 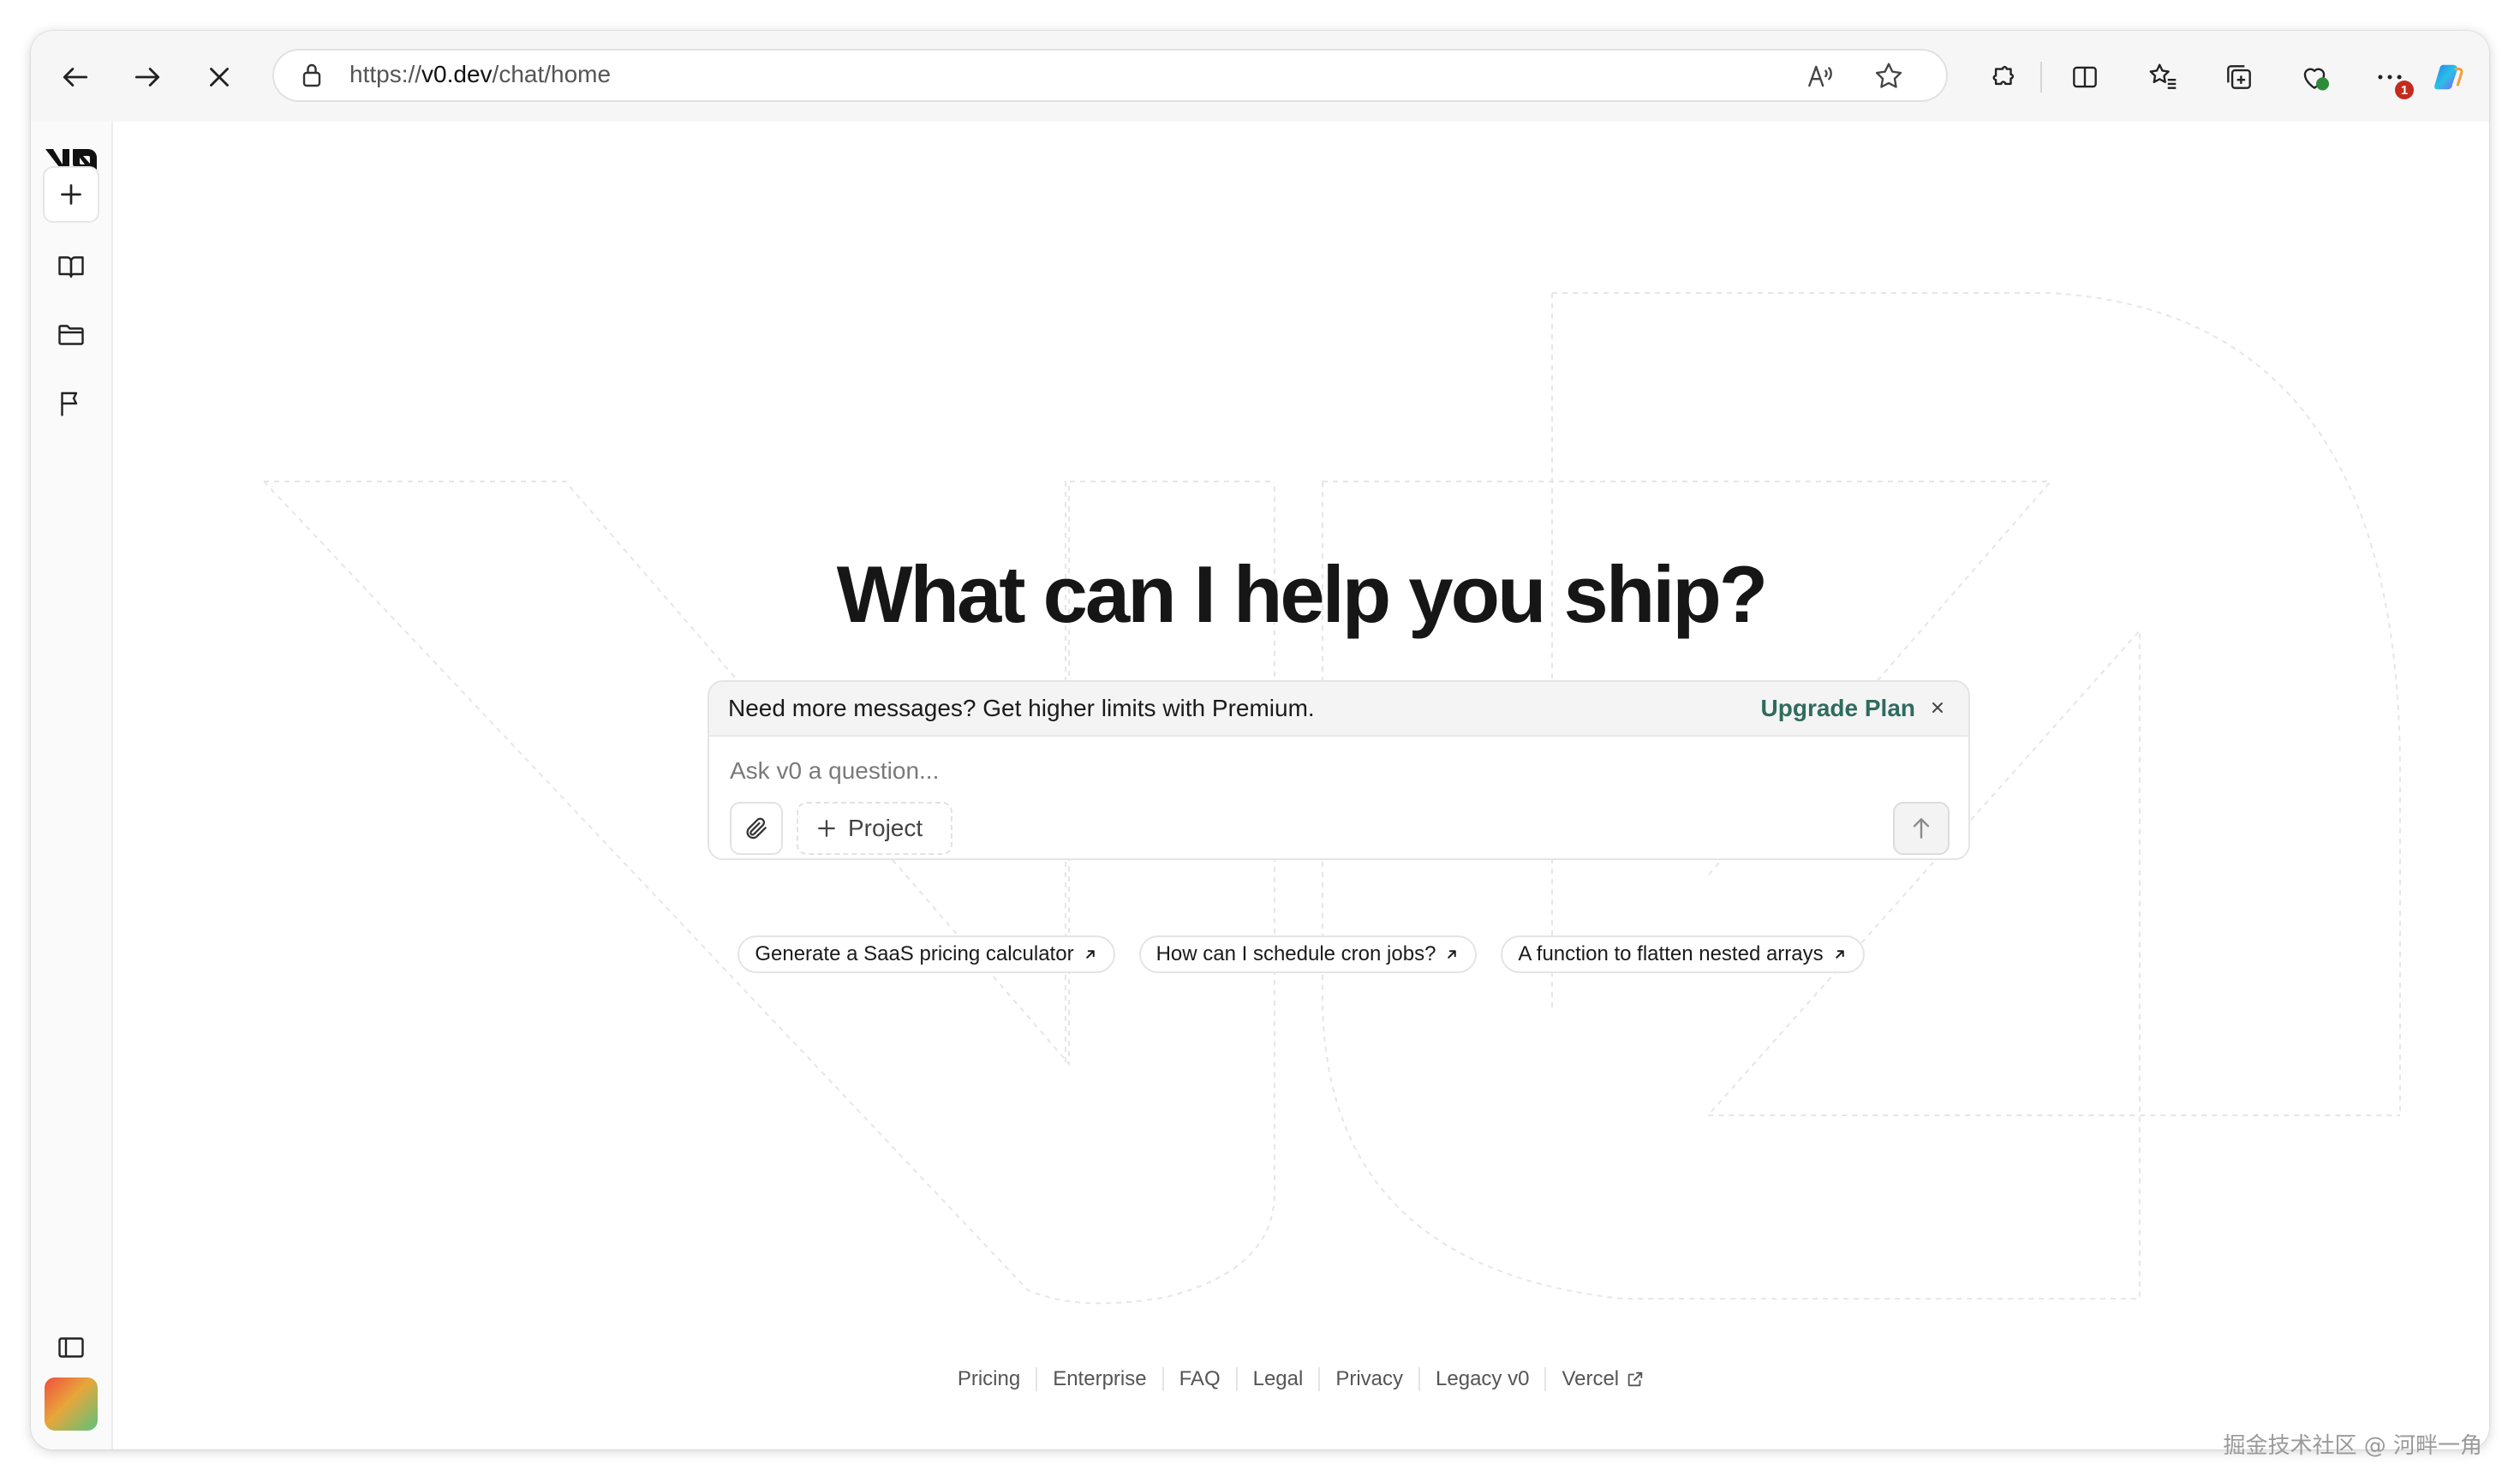 I want to click on arrow-left-icon, so click(x=75, y=77).